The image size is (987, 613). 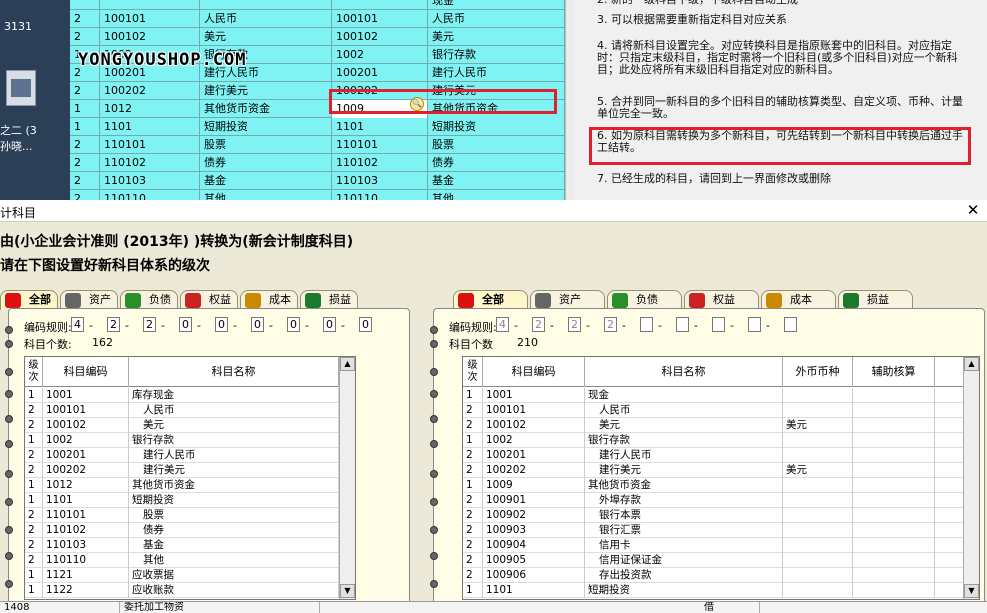 I want to click on grid-cell: 1002, so click(x=380, y=55).